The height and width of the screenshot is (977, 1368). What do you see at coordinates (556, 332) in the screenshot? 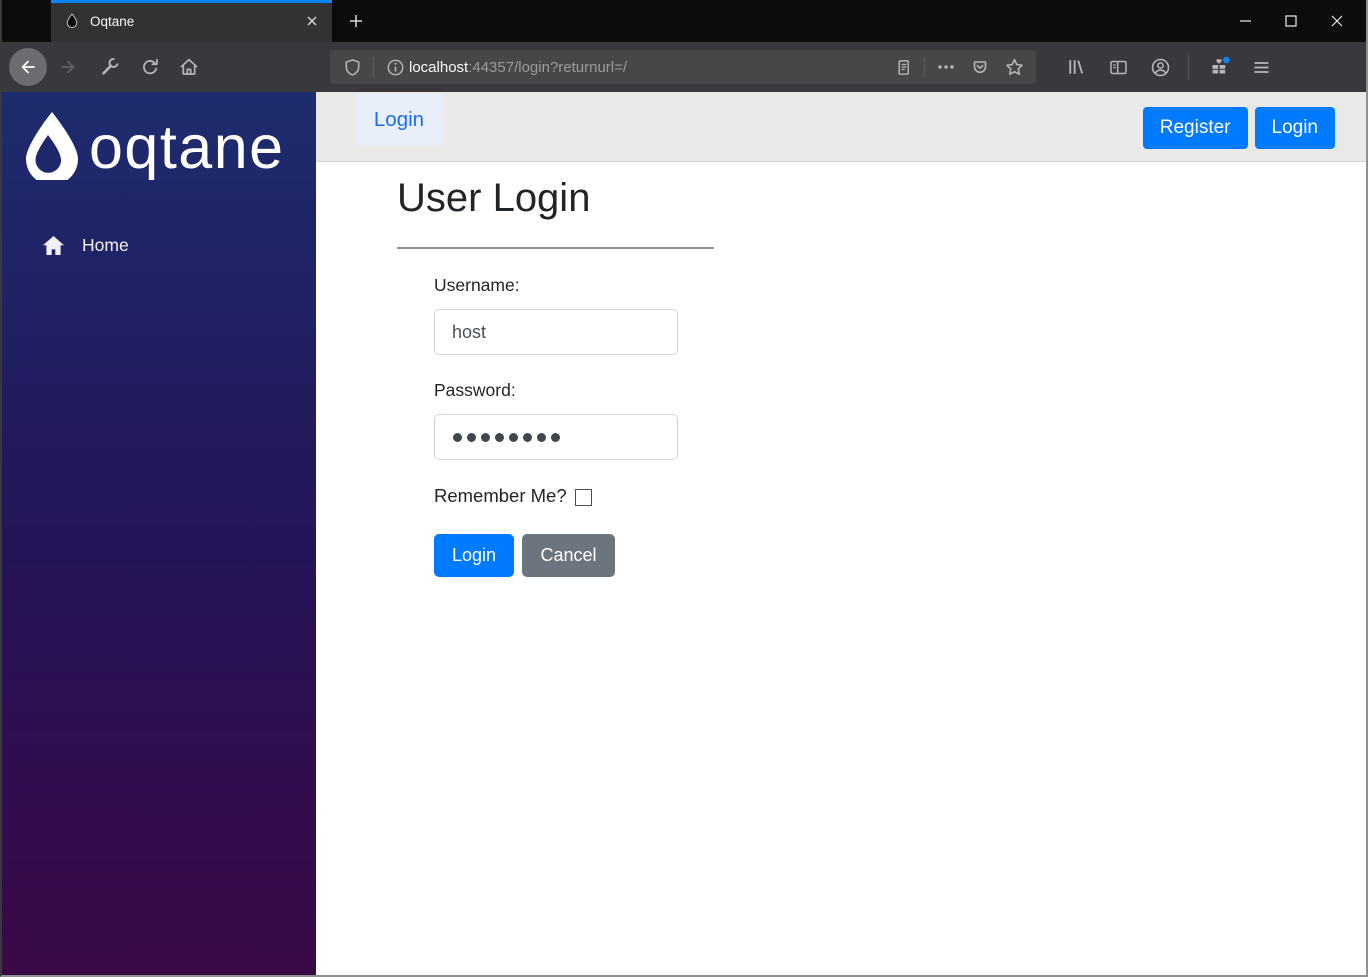
I see `username-input` at bounding box center [556, 332].